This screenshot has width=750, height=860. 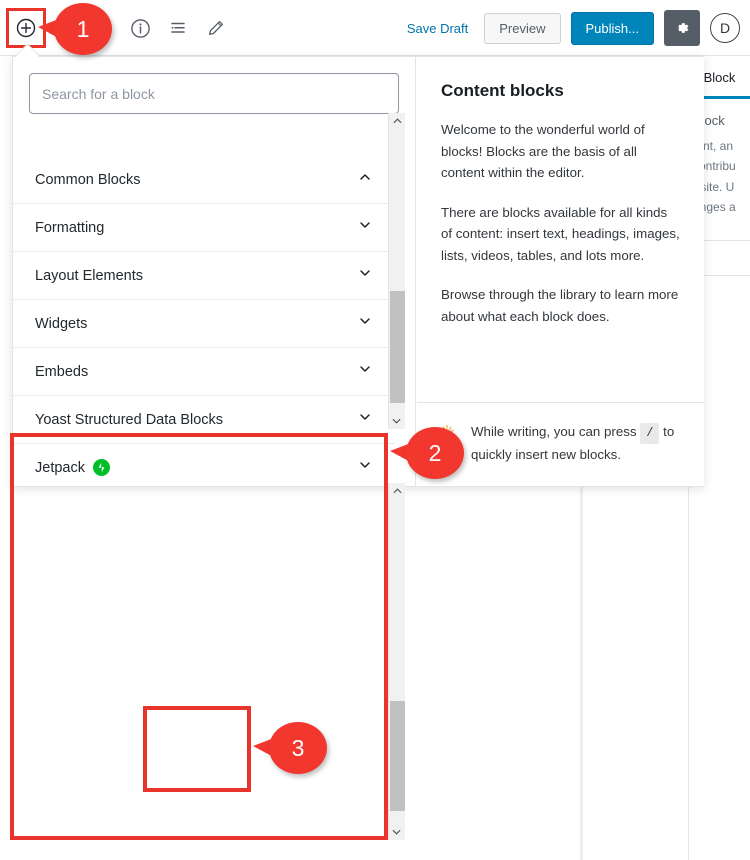 I want to click on content-info-icon, so click(x=140, y=28).